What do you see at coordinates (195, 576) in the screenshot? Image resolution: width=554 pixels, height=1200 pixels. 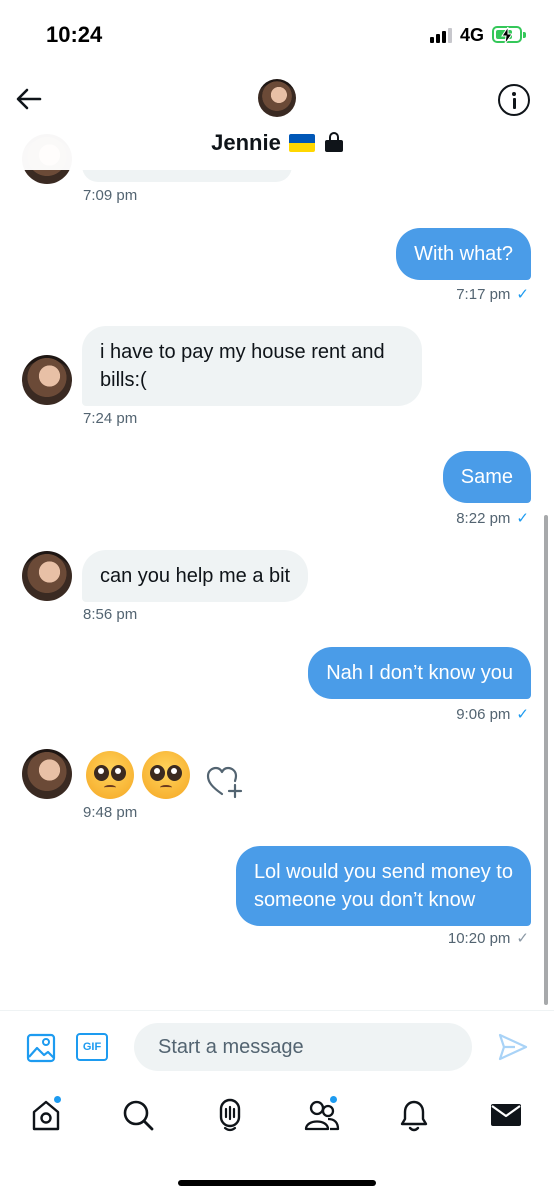 I see `message-bubble-incoming: can you help me a bit` at bounding box center [195, 576].